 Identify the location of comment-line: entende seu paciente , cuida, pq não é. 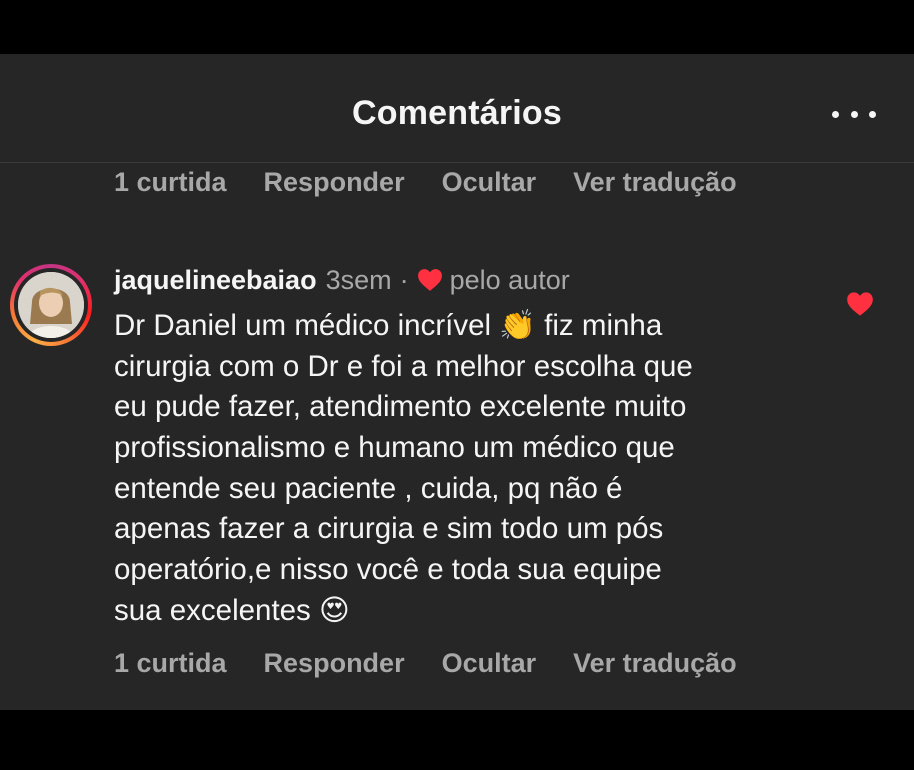
(368, 488).